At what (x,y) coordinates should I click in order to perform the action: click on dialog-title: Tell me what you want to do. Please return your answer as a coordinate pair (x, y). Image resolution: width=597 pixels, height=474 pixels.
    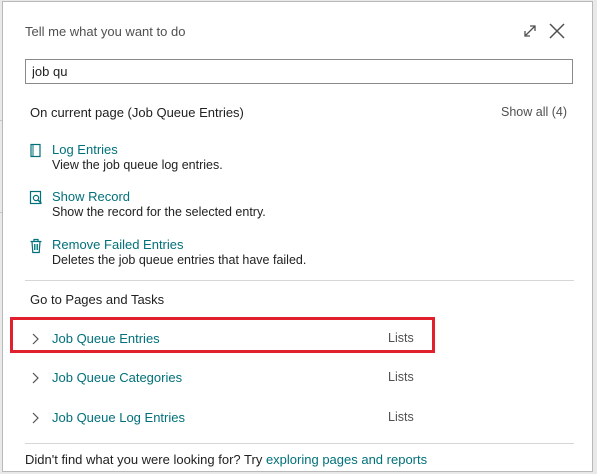
    Looking at the image, I should click on (105, 31).